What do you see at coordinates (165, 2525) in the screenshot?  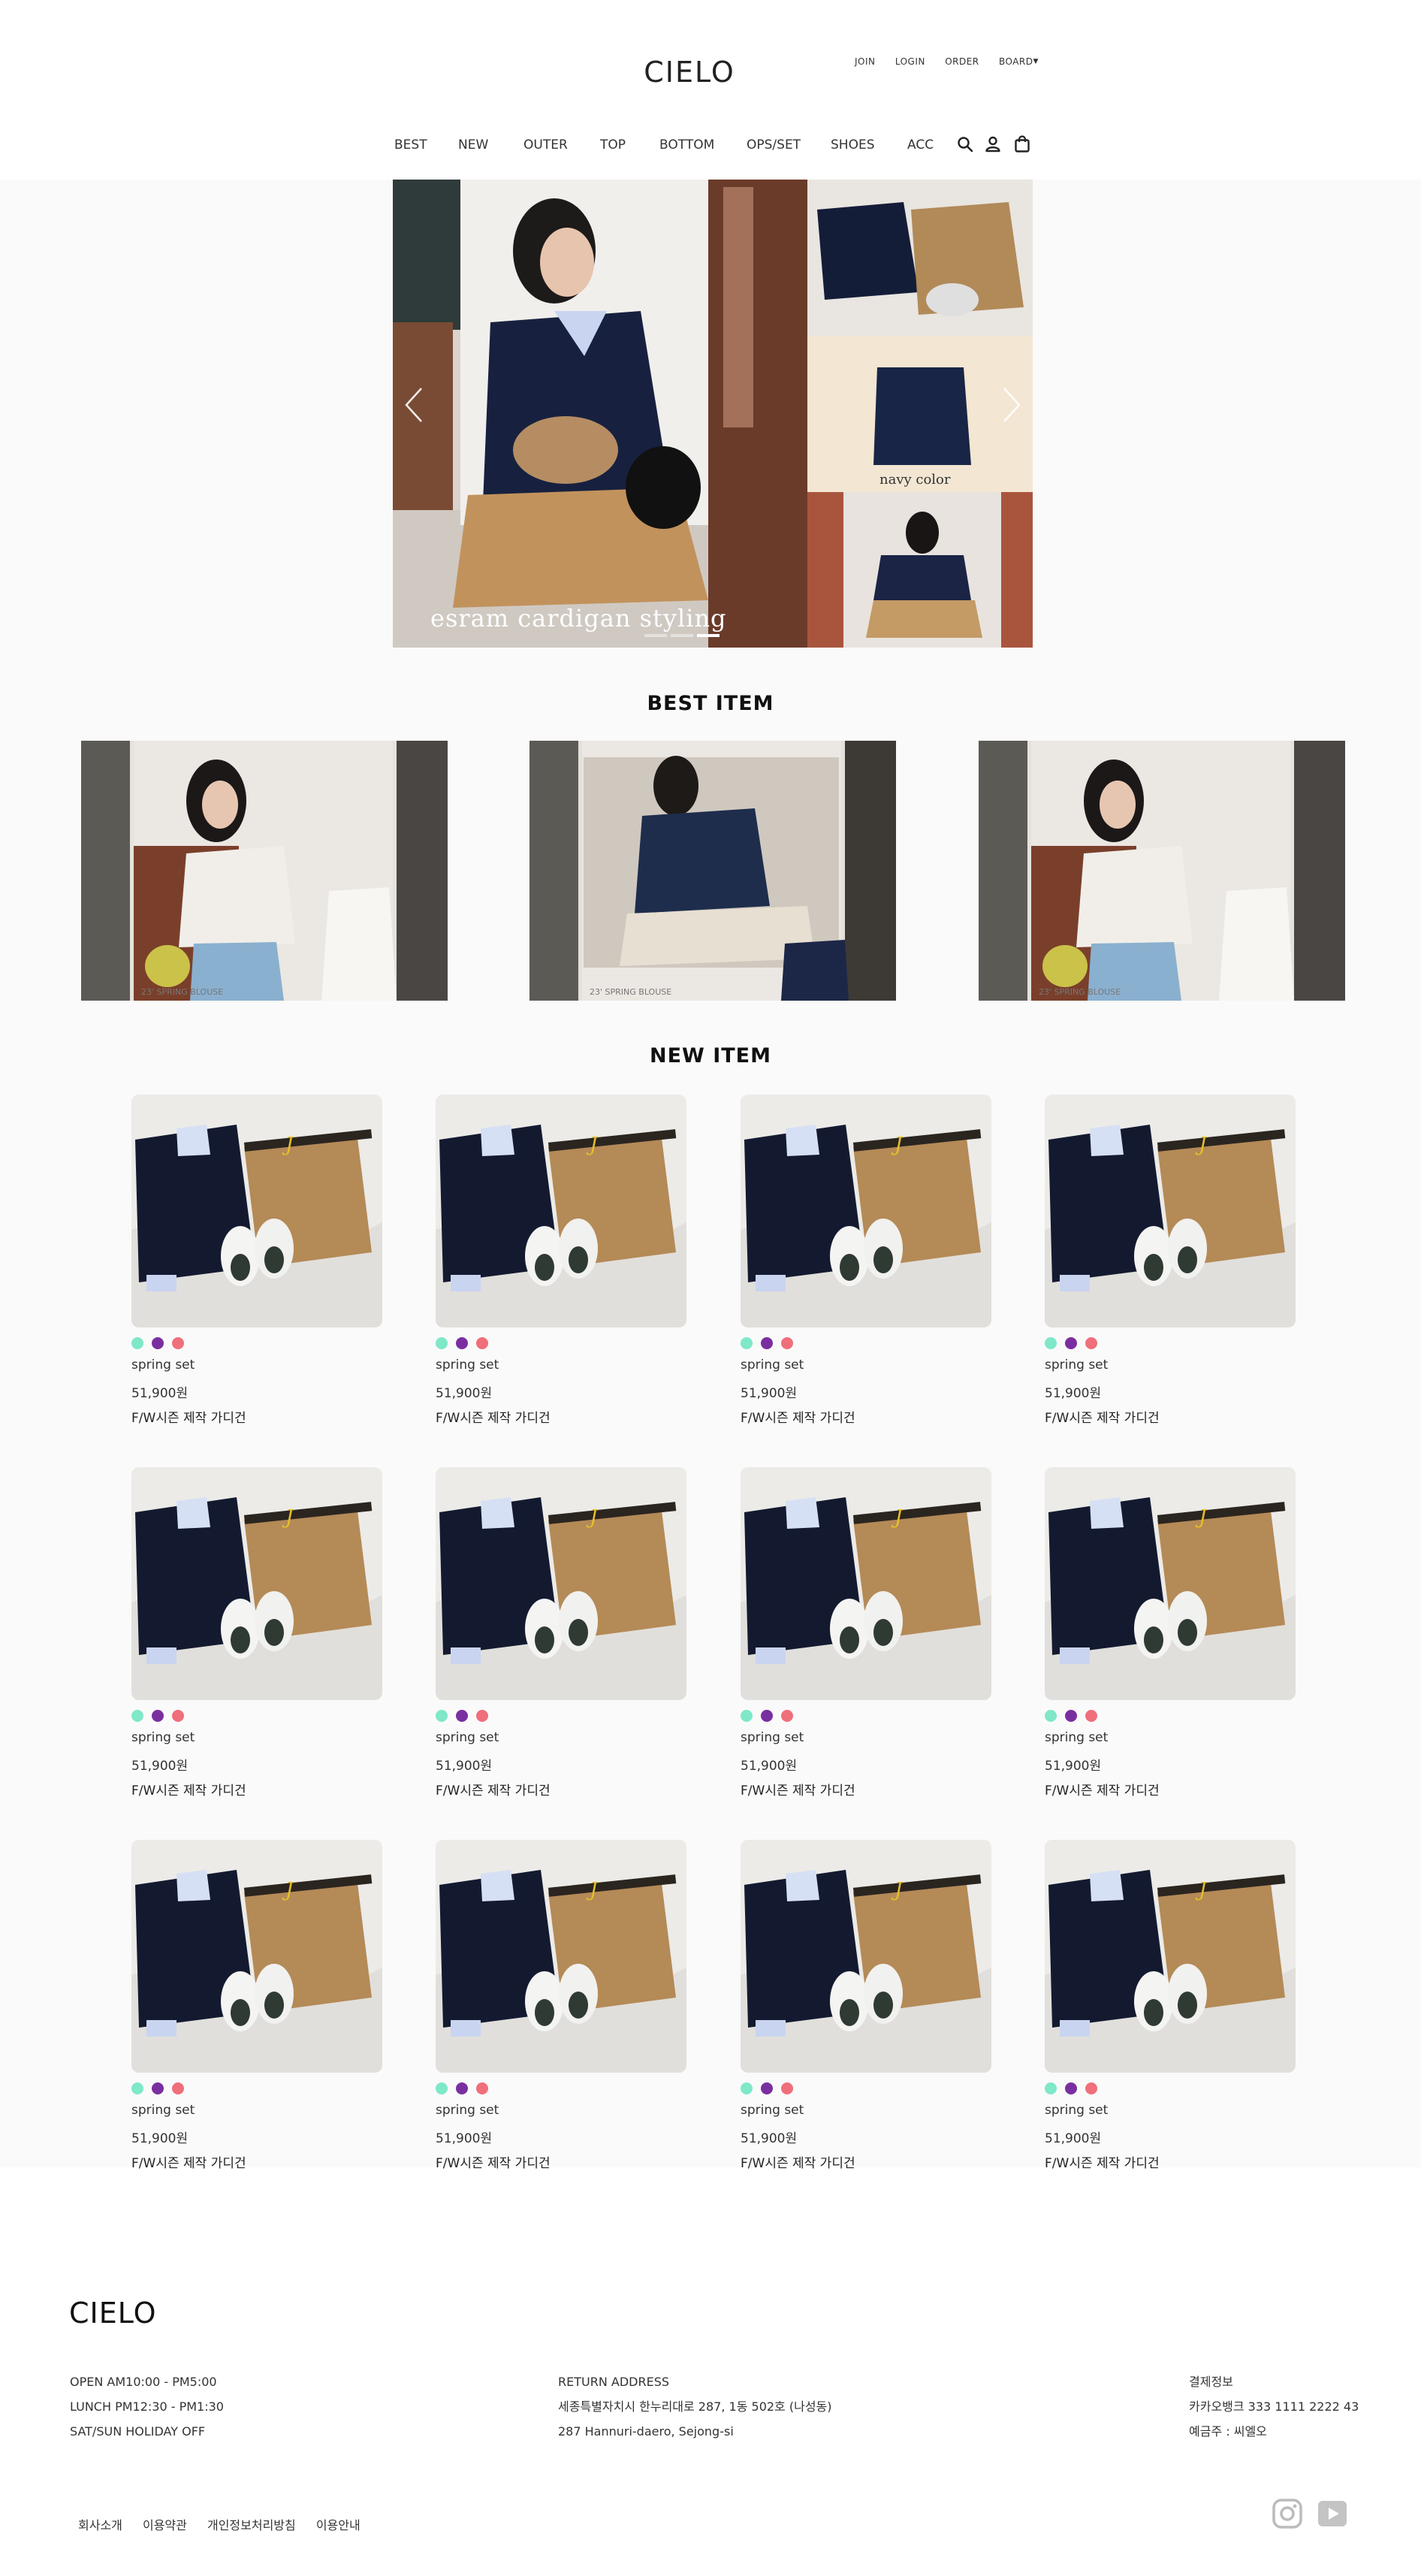 I see `footer-link-terms: 이용약관` at bounding box center [165, 2525].